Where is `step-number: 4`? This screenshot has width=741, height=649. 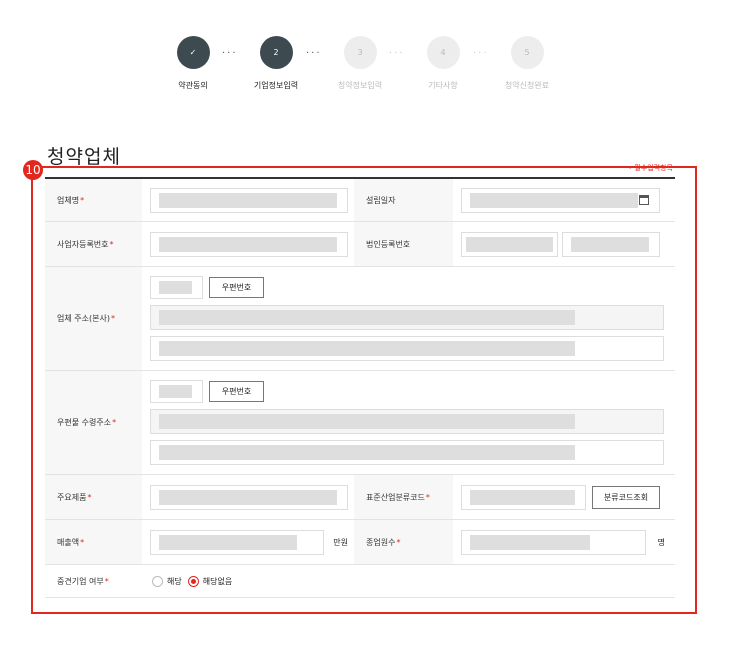
step-number: 4 is located at coordinates (443, 52).